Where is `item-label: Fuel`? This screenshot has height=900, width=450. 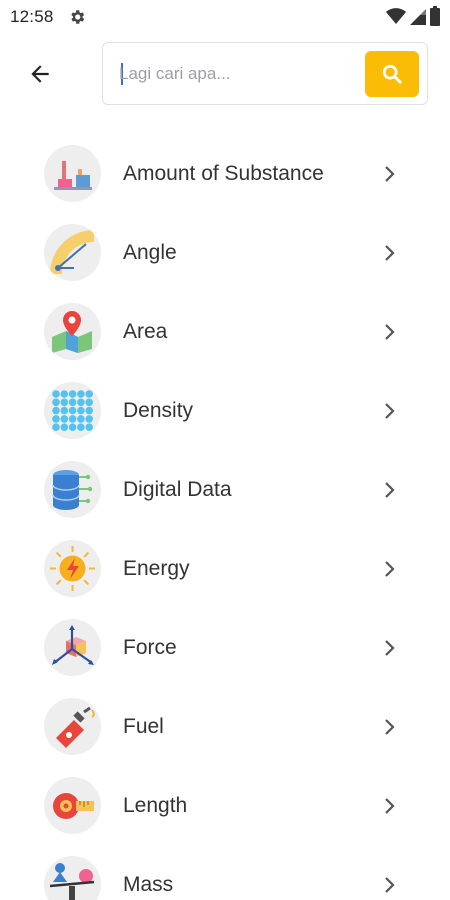
item-label: Fuel is located at coordinates (143, 726).